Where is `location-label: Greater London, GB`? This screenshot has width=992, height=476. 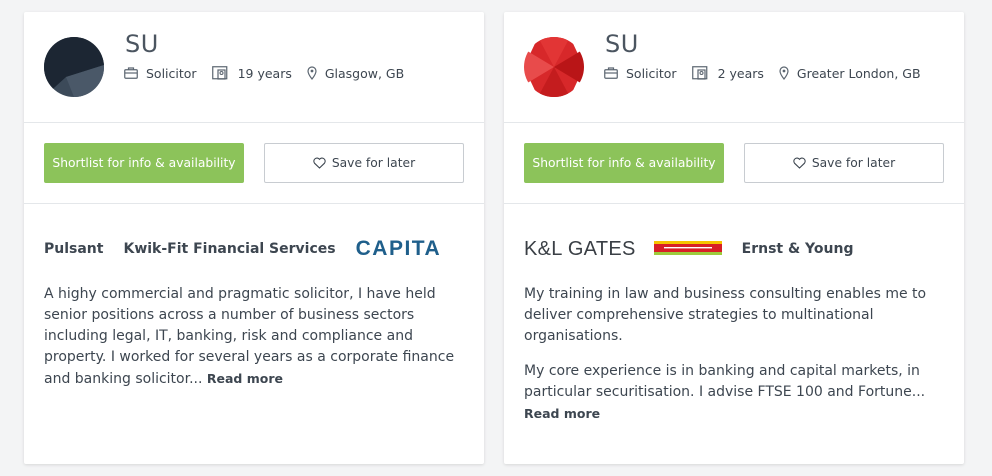 location-label: Greater London, GB is located at coordinates (858, 73).